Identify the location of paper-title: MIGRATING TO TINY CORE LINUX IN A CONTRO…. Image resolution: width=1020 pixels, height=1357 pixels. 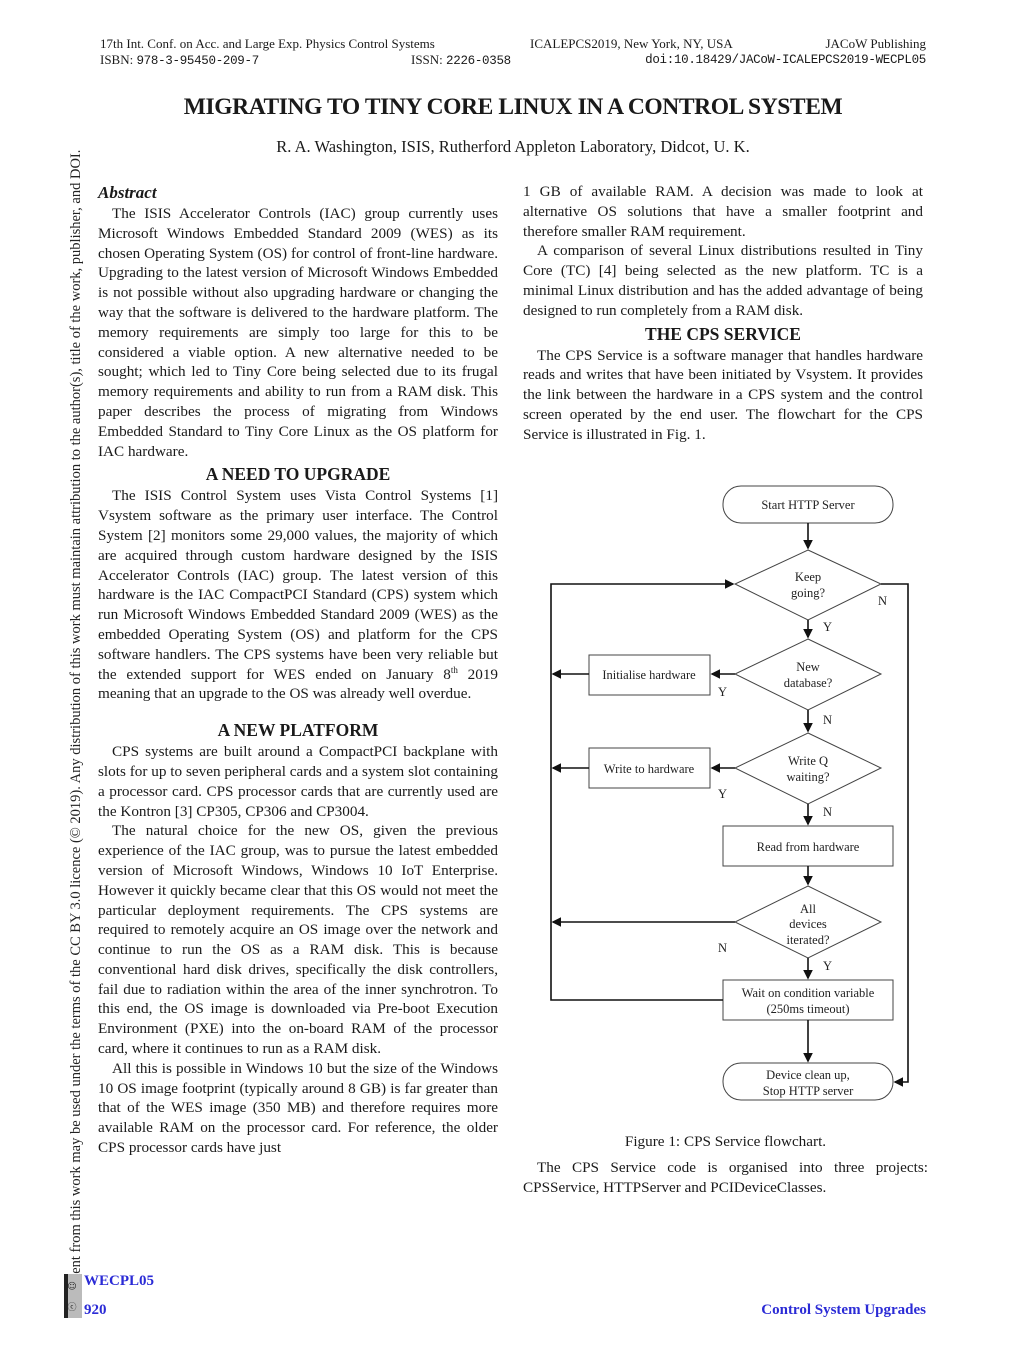
(513, 107).